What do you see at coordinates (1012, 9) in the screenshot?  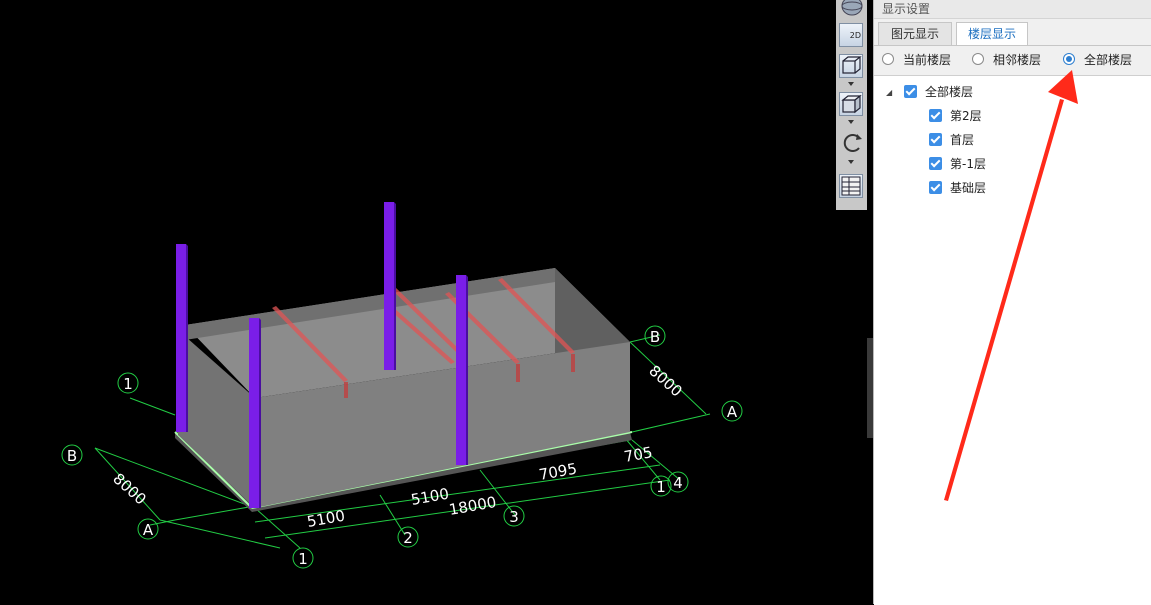 I see `panel-header: 显示设置` at bounding box center [1012, 9].